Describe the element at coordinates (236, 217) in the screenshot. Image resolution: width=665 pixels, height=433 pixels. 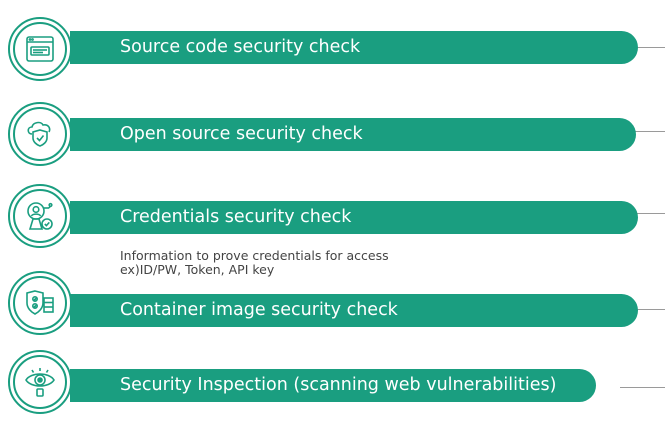
I see `item-label: Credentials security check` at that location.